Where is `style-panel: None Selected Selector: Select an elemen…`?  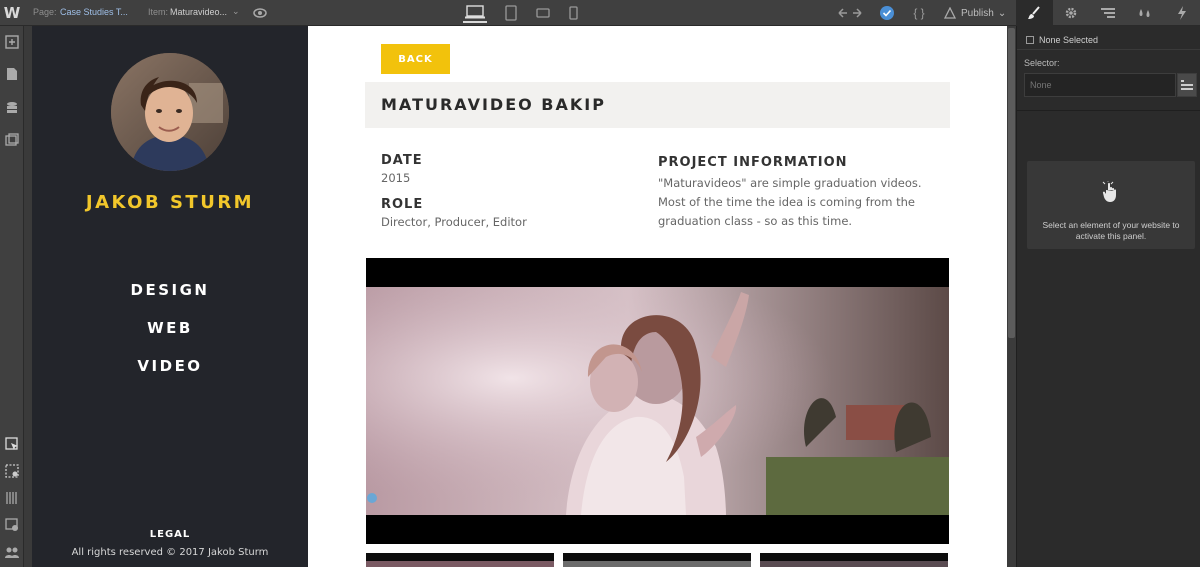 style-panel: None Selected Selector: Select an elemen… is located at coordinates (1108, 296).